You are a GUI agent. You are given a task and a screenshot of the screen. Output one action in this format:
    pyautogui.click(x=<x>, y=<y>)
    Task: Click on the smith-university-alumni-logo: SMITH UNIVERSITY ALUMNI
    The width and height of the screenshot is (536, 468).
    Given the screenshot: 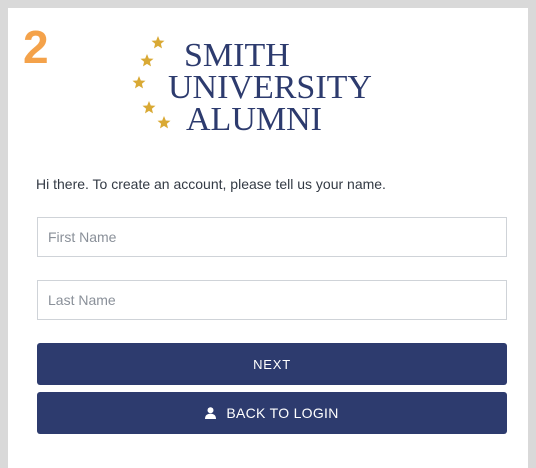 What is the action you would take?
    pyautogui.click(x=273, y=85)
    